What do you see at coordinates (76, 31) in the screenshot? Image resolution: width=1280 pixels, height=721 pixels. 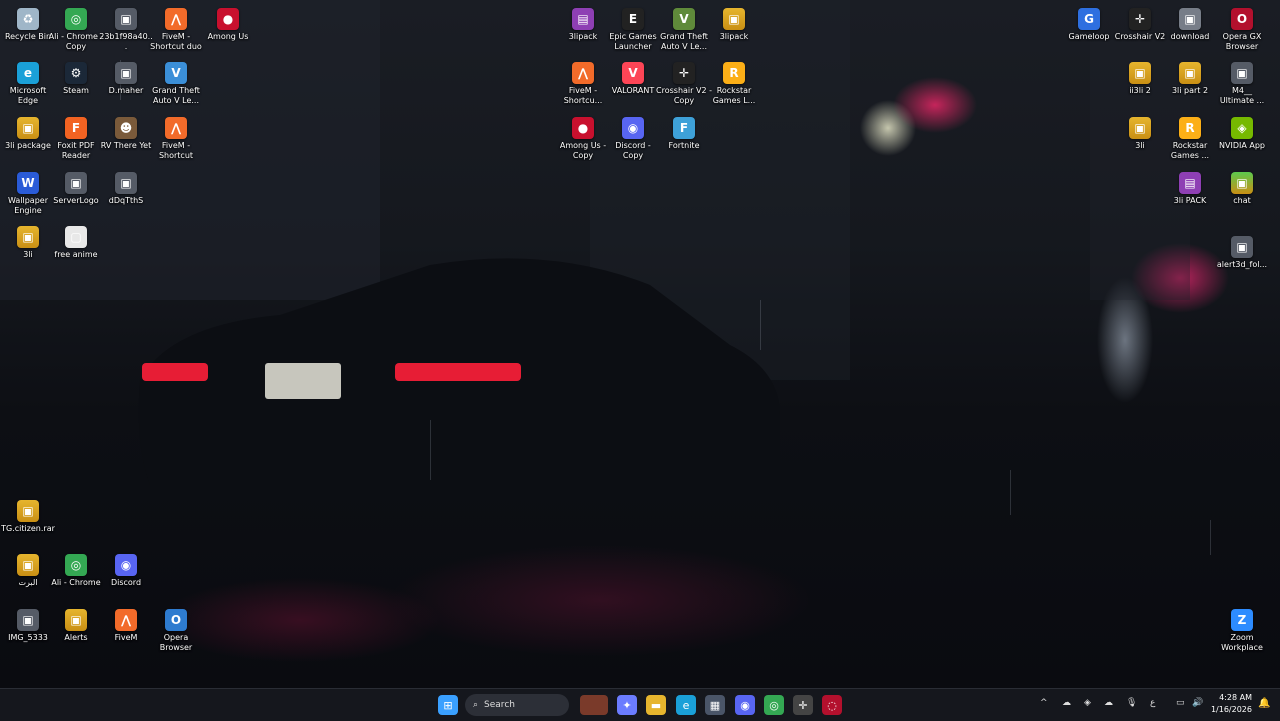 I see `desktop-icon: ◎ Ali - Chrome - Copy` at bounding box center [76, 31].